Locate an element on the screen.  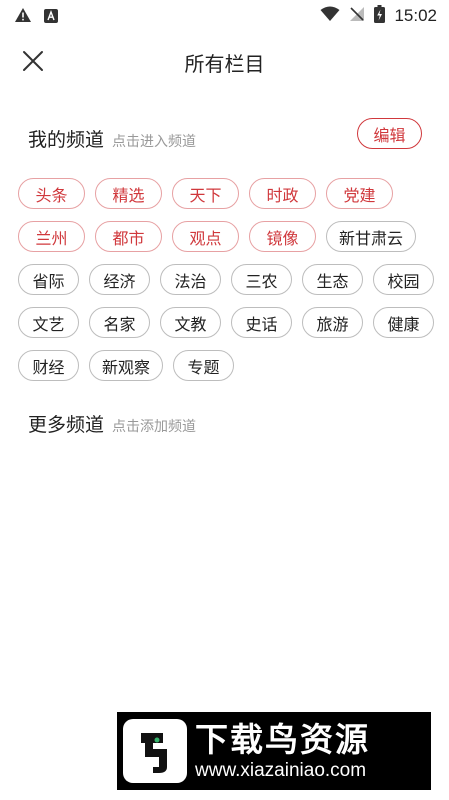
header: 所有栏目 is located at coordinates (224, 62).